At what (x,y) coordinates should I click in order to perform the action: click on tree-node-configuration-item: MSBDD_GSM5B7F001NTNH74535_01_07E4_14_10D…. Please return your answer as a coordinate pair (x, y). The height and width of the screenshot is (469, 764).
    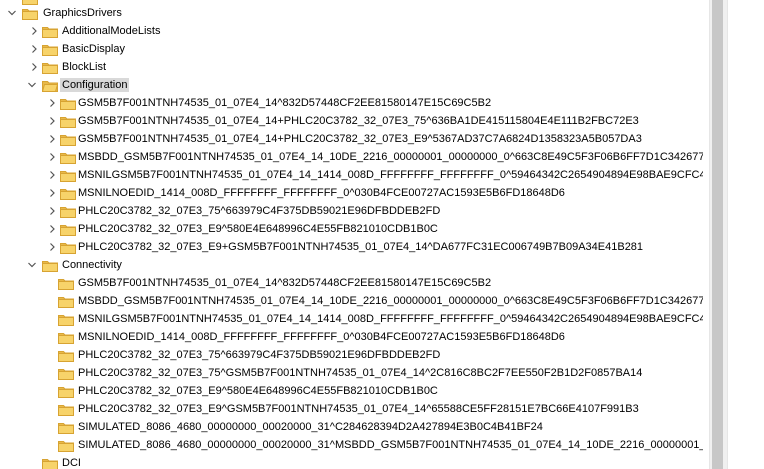
    Looking at the image, I should click on (351, 157).